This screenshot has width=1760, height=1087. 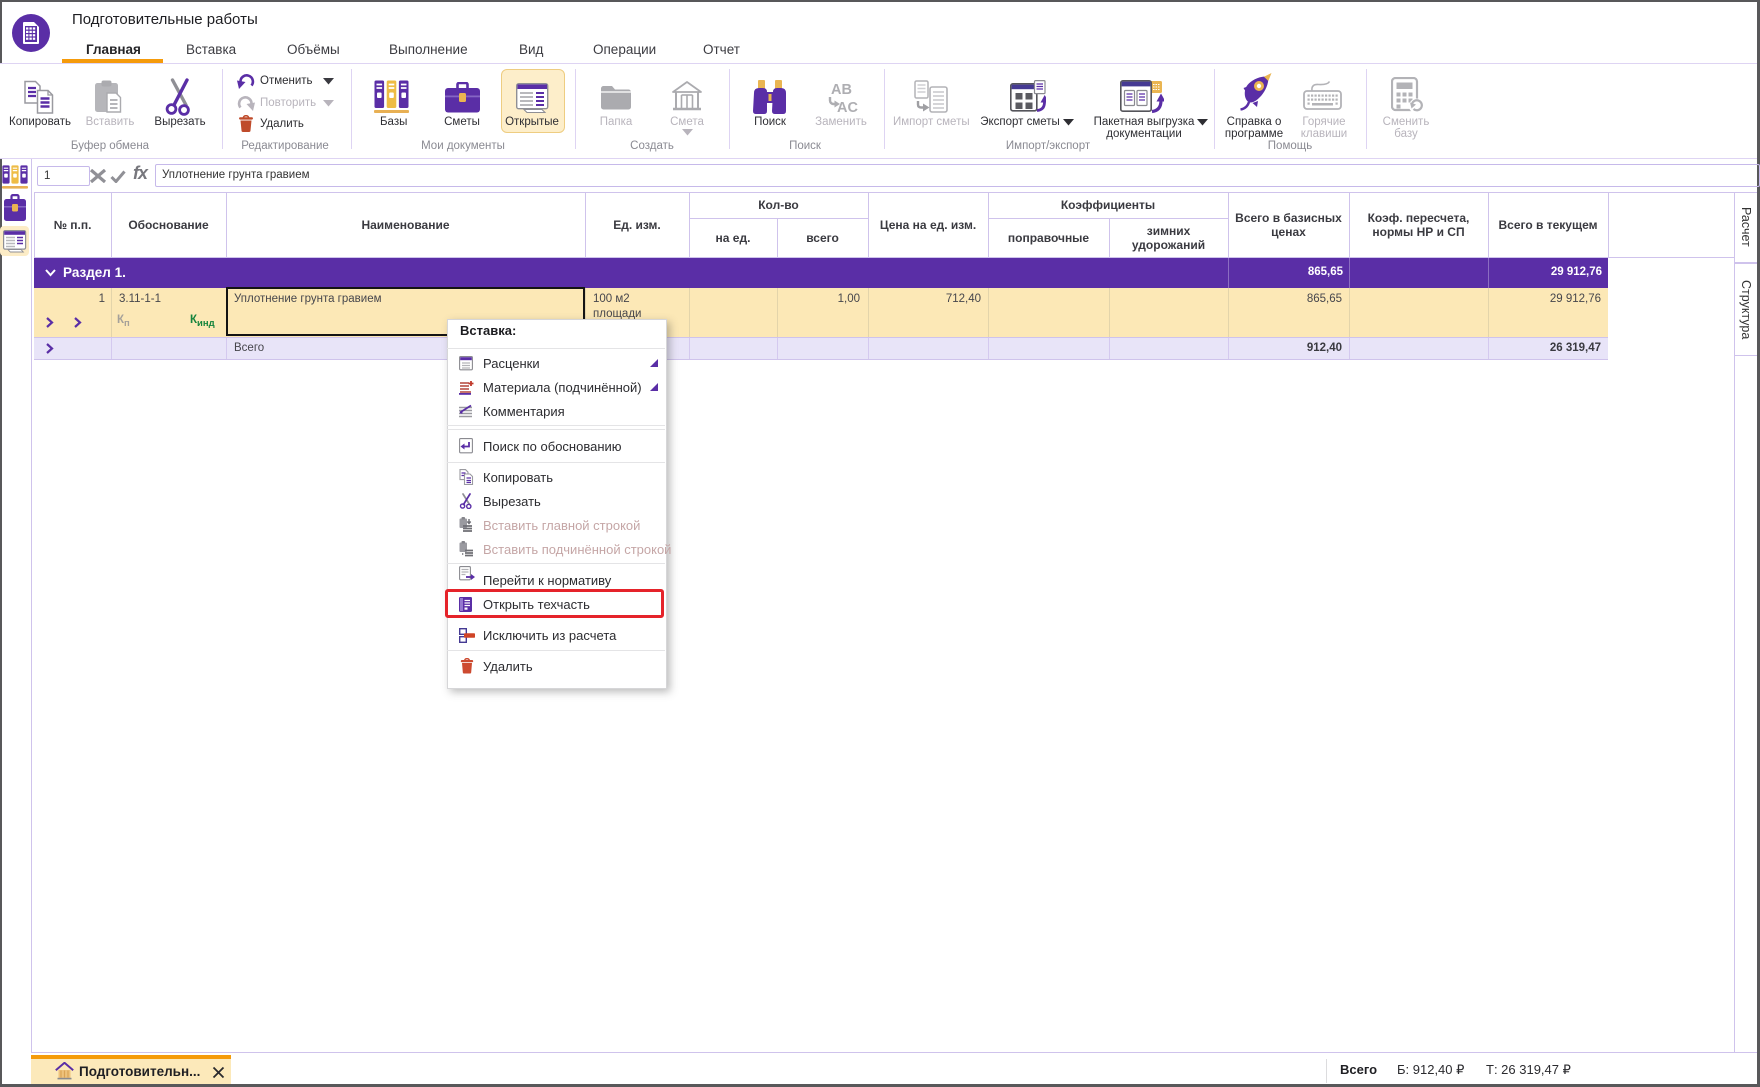 What do you see at coordinates (841, 90) in the screenshot?
I see `svg-text: AB` at bounding box center [841, 90].